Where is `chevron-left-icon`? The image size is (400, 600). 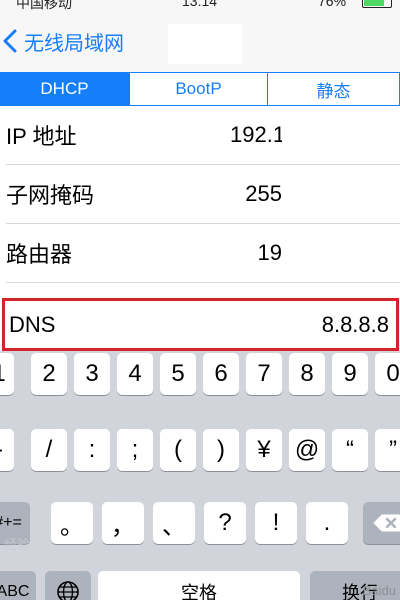
chevron-left-icon is located at coordinates (10, 41).